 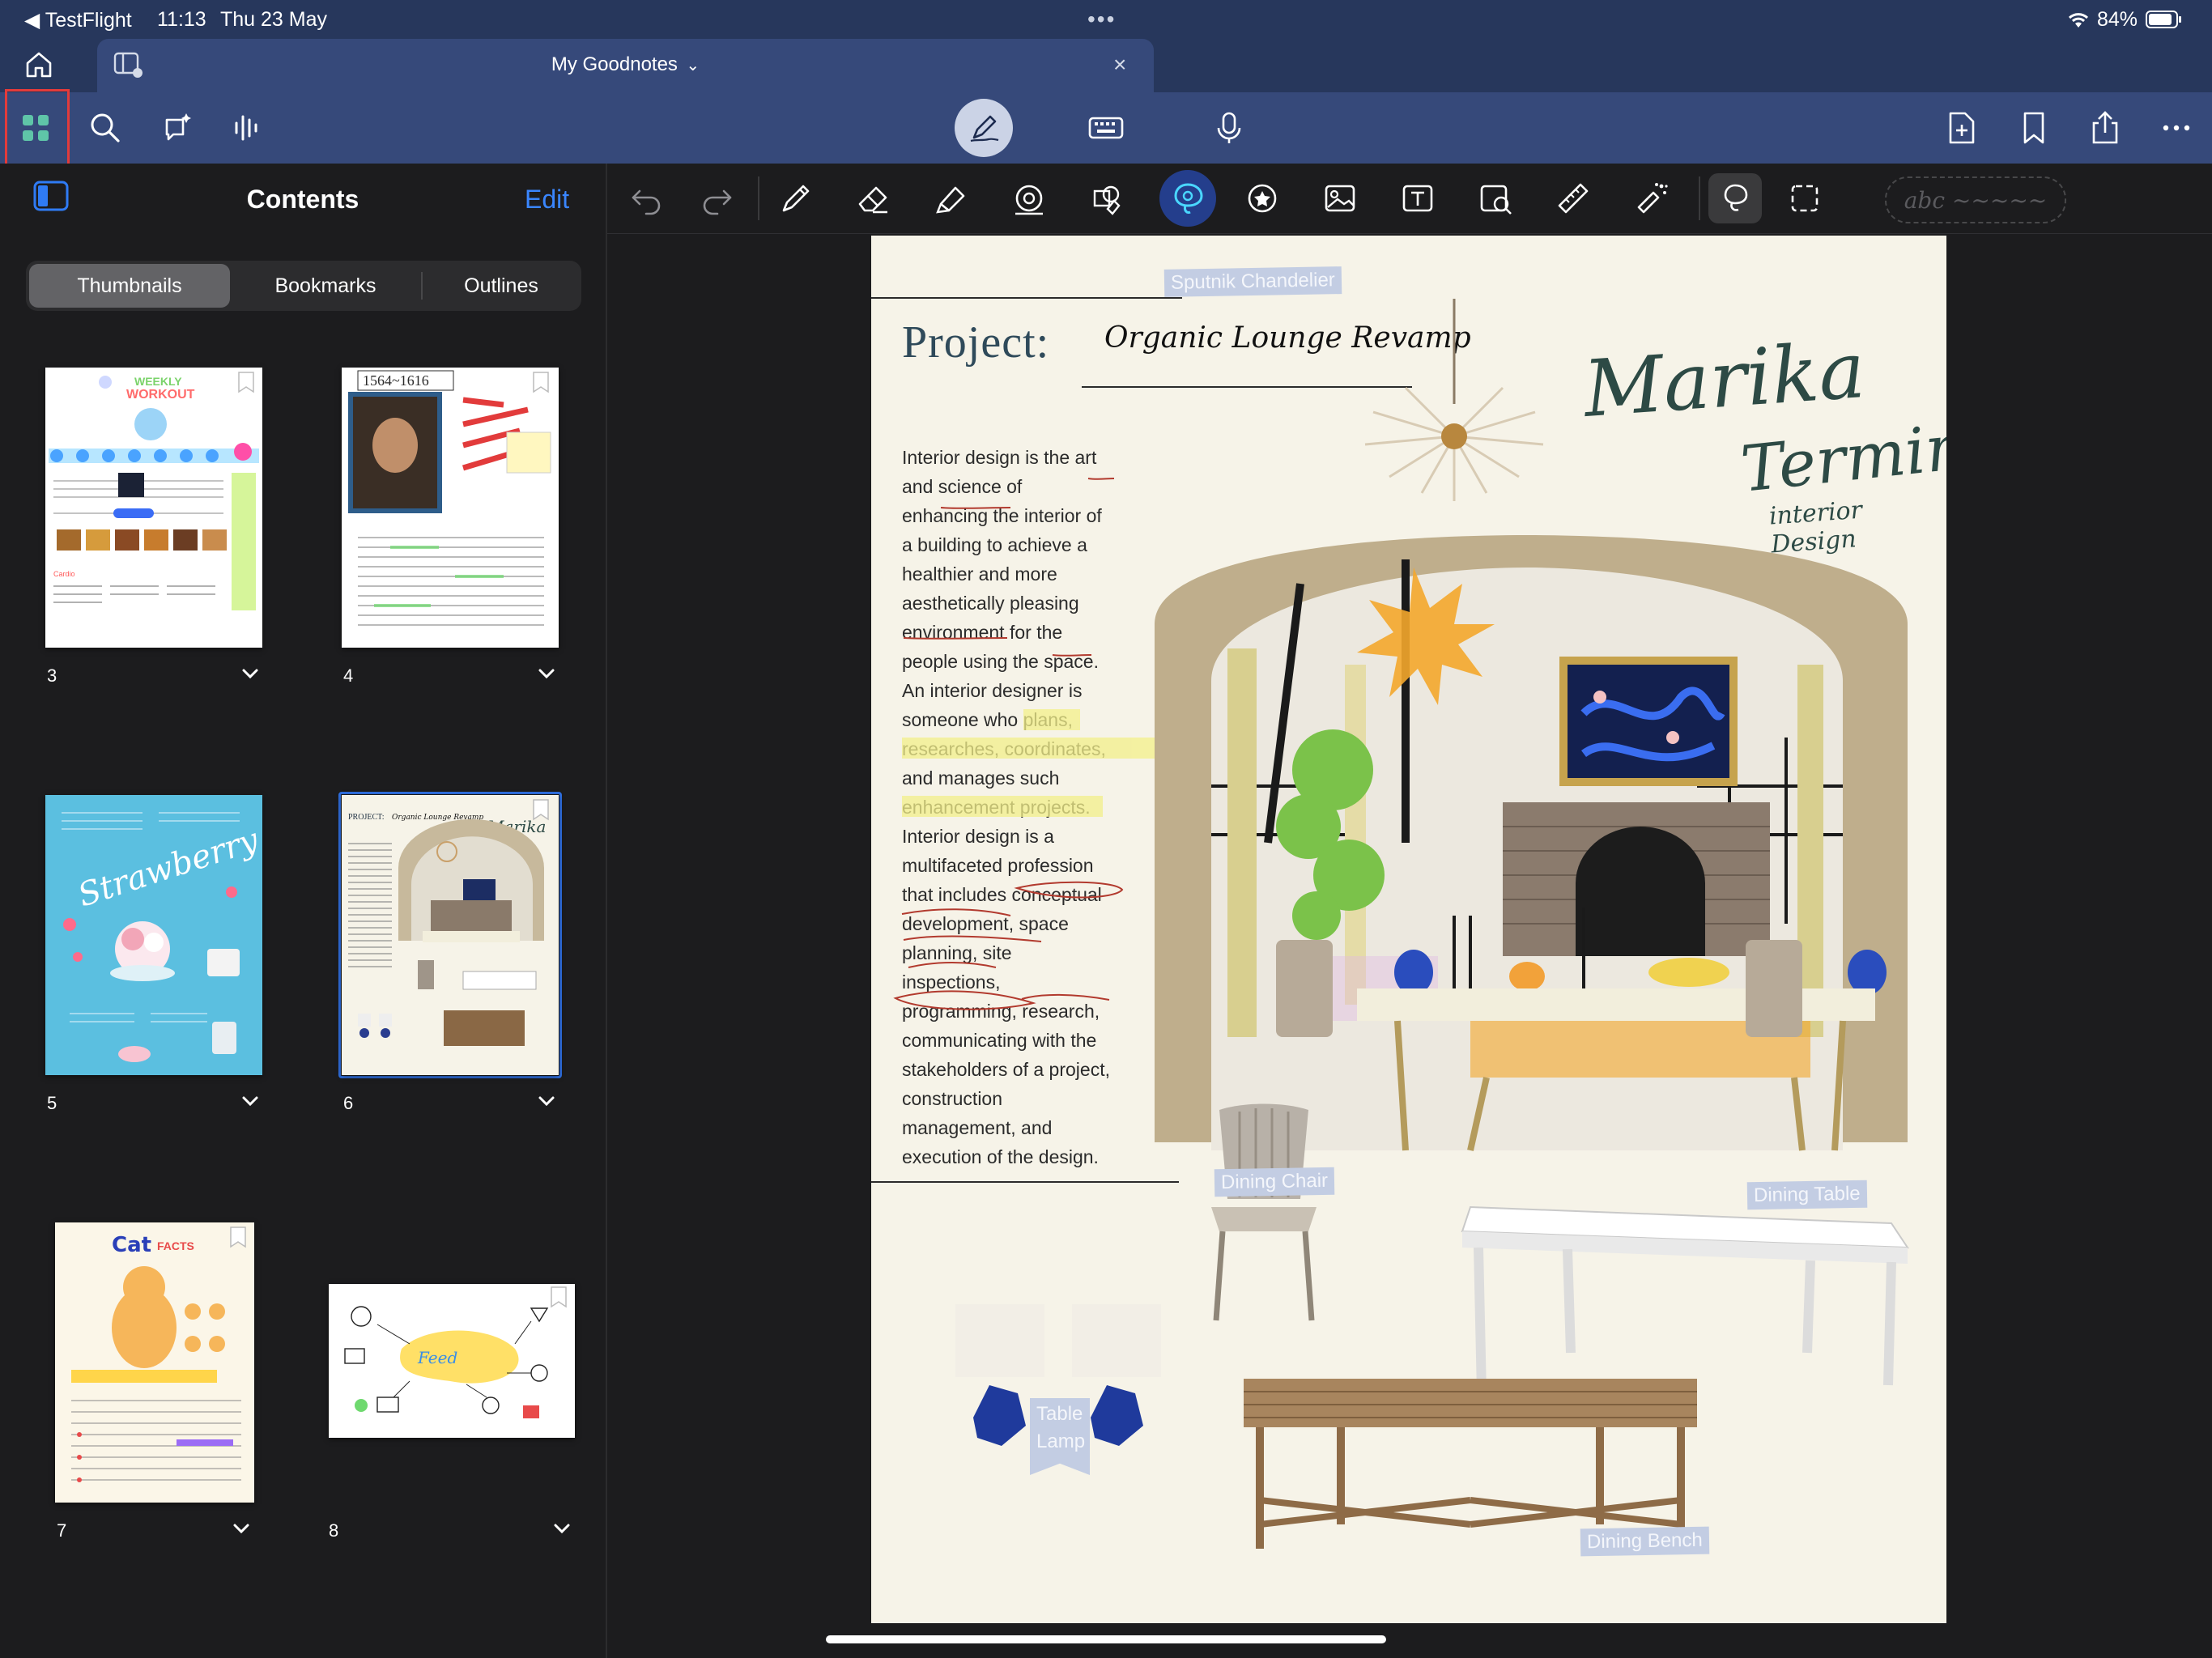 I want to click on document-tab: My Goodnotes ⌄ ×, so click(x=626, y=65).